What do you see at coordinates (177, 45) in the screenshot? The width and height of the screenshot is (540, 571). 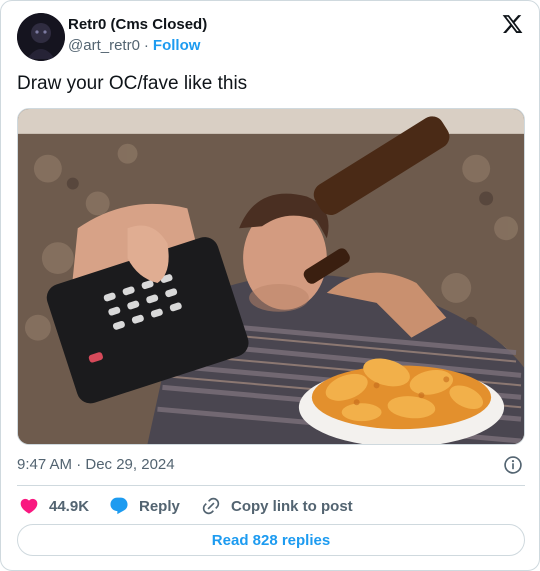 I see `follow-link: Follow` at bounding box center [177, 45].